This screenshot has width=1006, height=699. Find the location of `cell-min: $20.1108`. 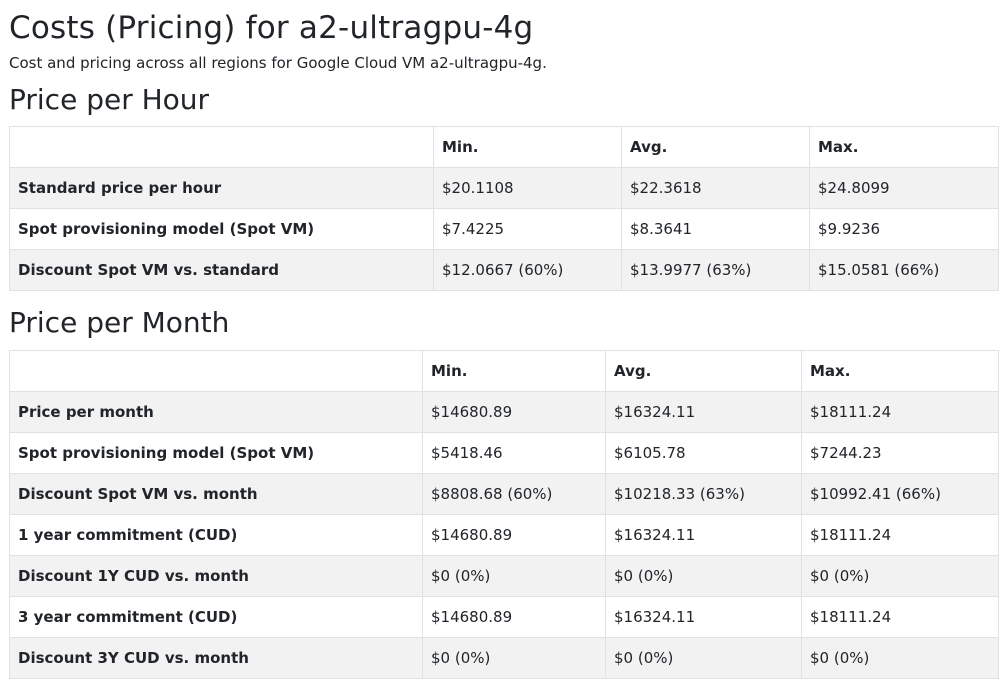

cell-min: $20.1108 is located at coordinates (527, 188).